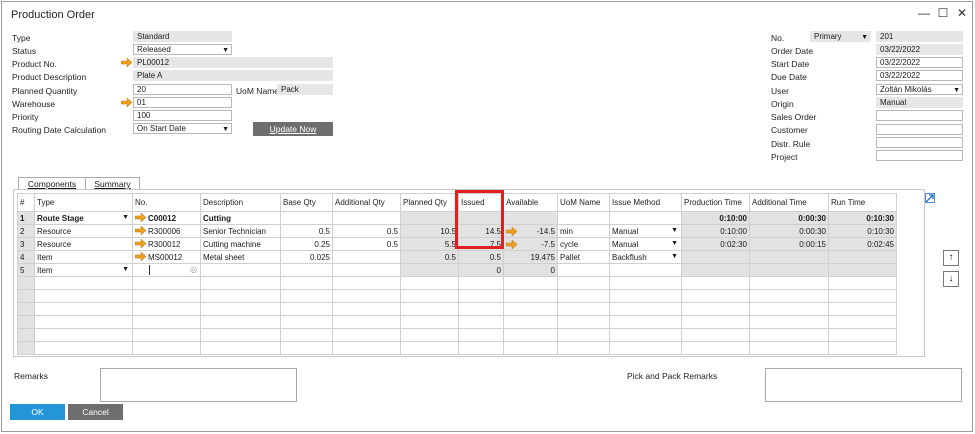  What do you see at coordinates (530, 231) in the screenshot?
I see `grid-cell: -14.5` at bounding box center [530, 231].